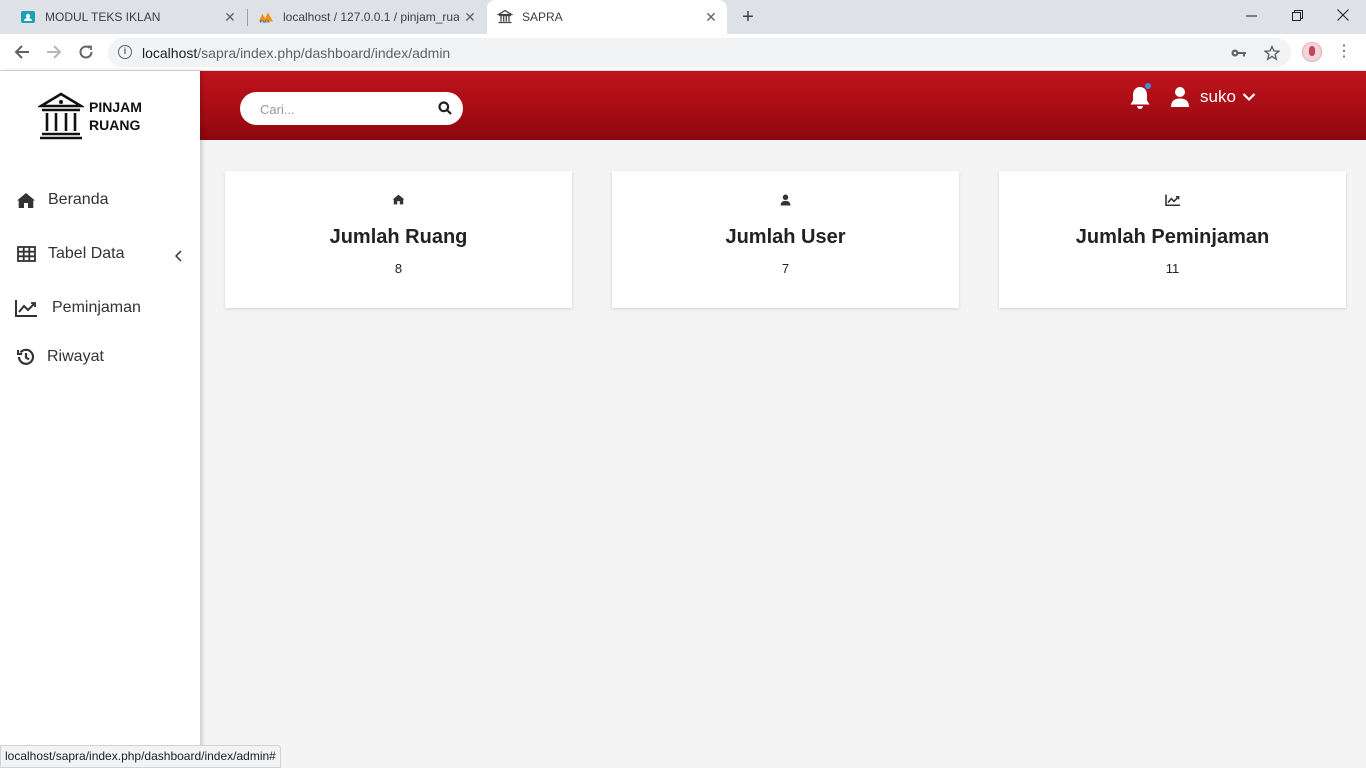 The height and width of the screenshot is (768, 1366). Describe the element at coordinates (1249, 97) in the screenshot. I see `chevron-down-icon` at that location.